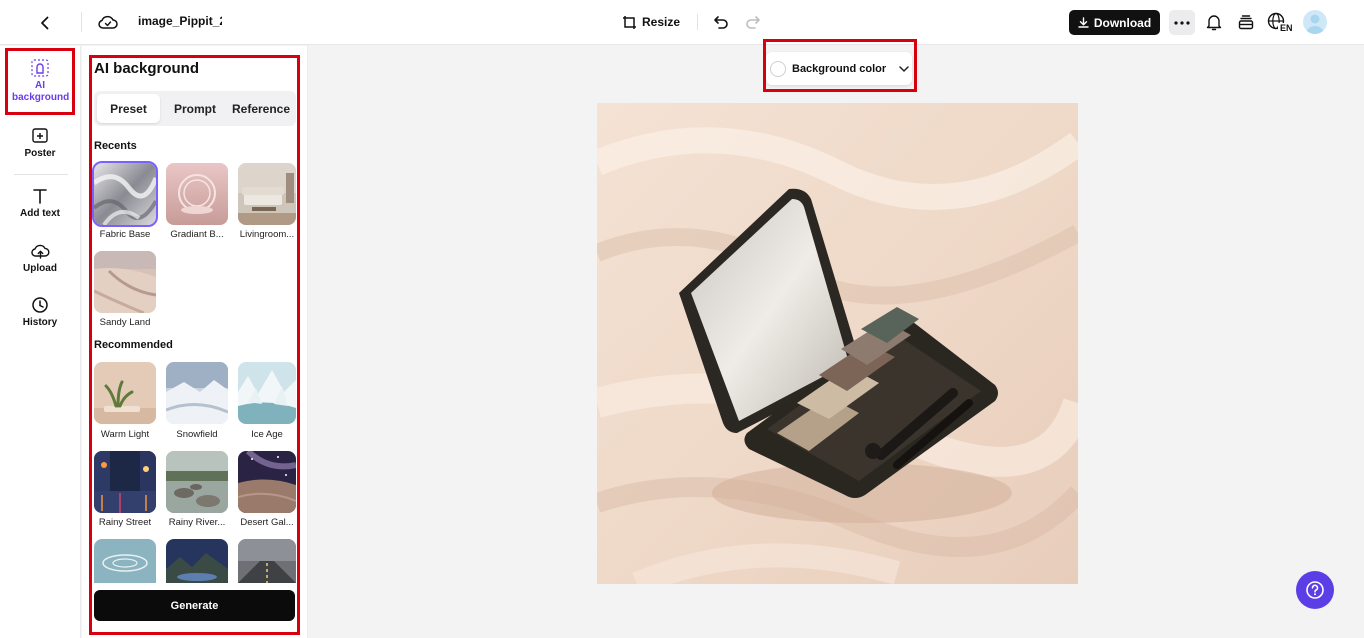  I want to click on download-label: Download, so click(1122, 22).